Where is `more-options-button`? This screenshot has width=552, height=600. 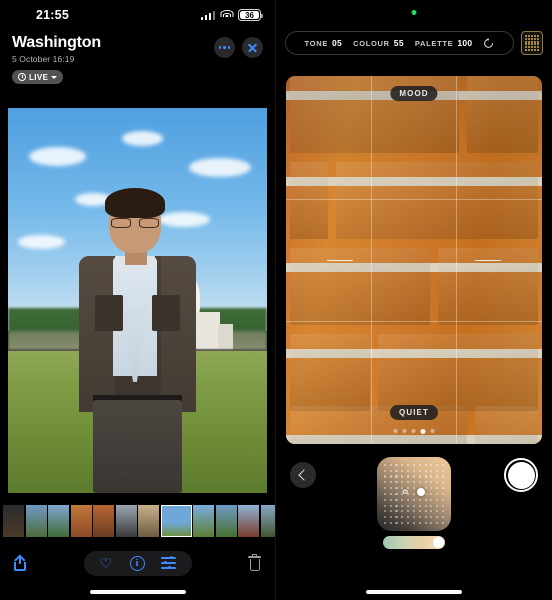
more-options-button is located at coordinates (224, 47).